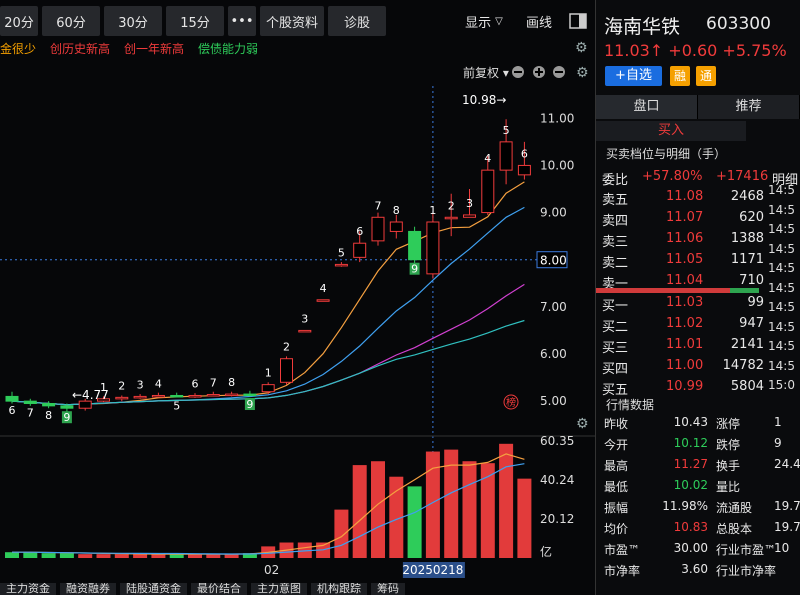  I want to click on tab-main-funds: 主力资金, so click(28, 589).